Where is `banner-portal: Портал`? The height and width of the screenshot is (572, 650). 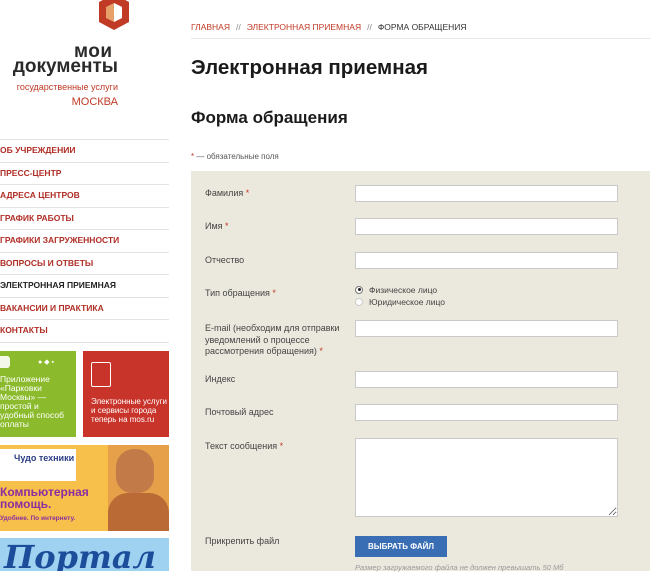 banner-portal: Портал is located at coordinates (84, 554).